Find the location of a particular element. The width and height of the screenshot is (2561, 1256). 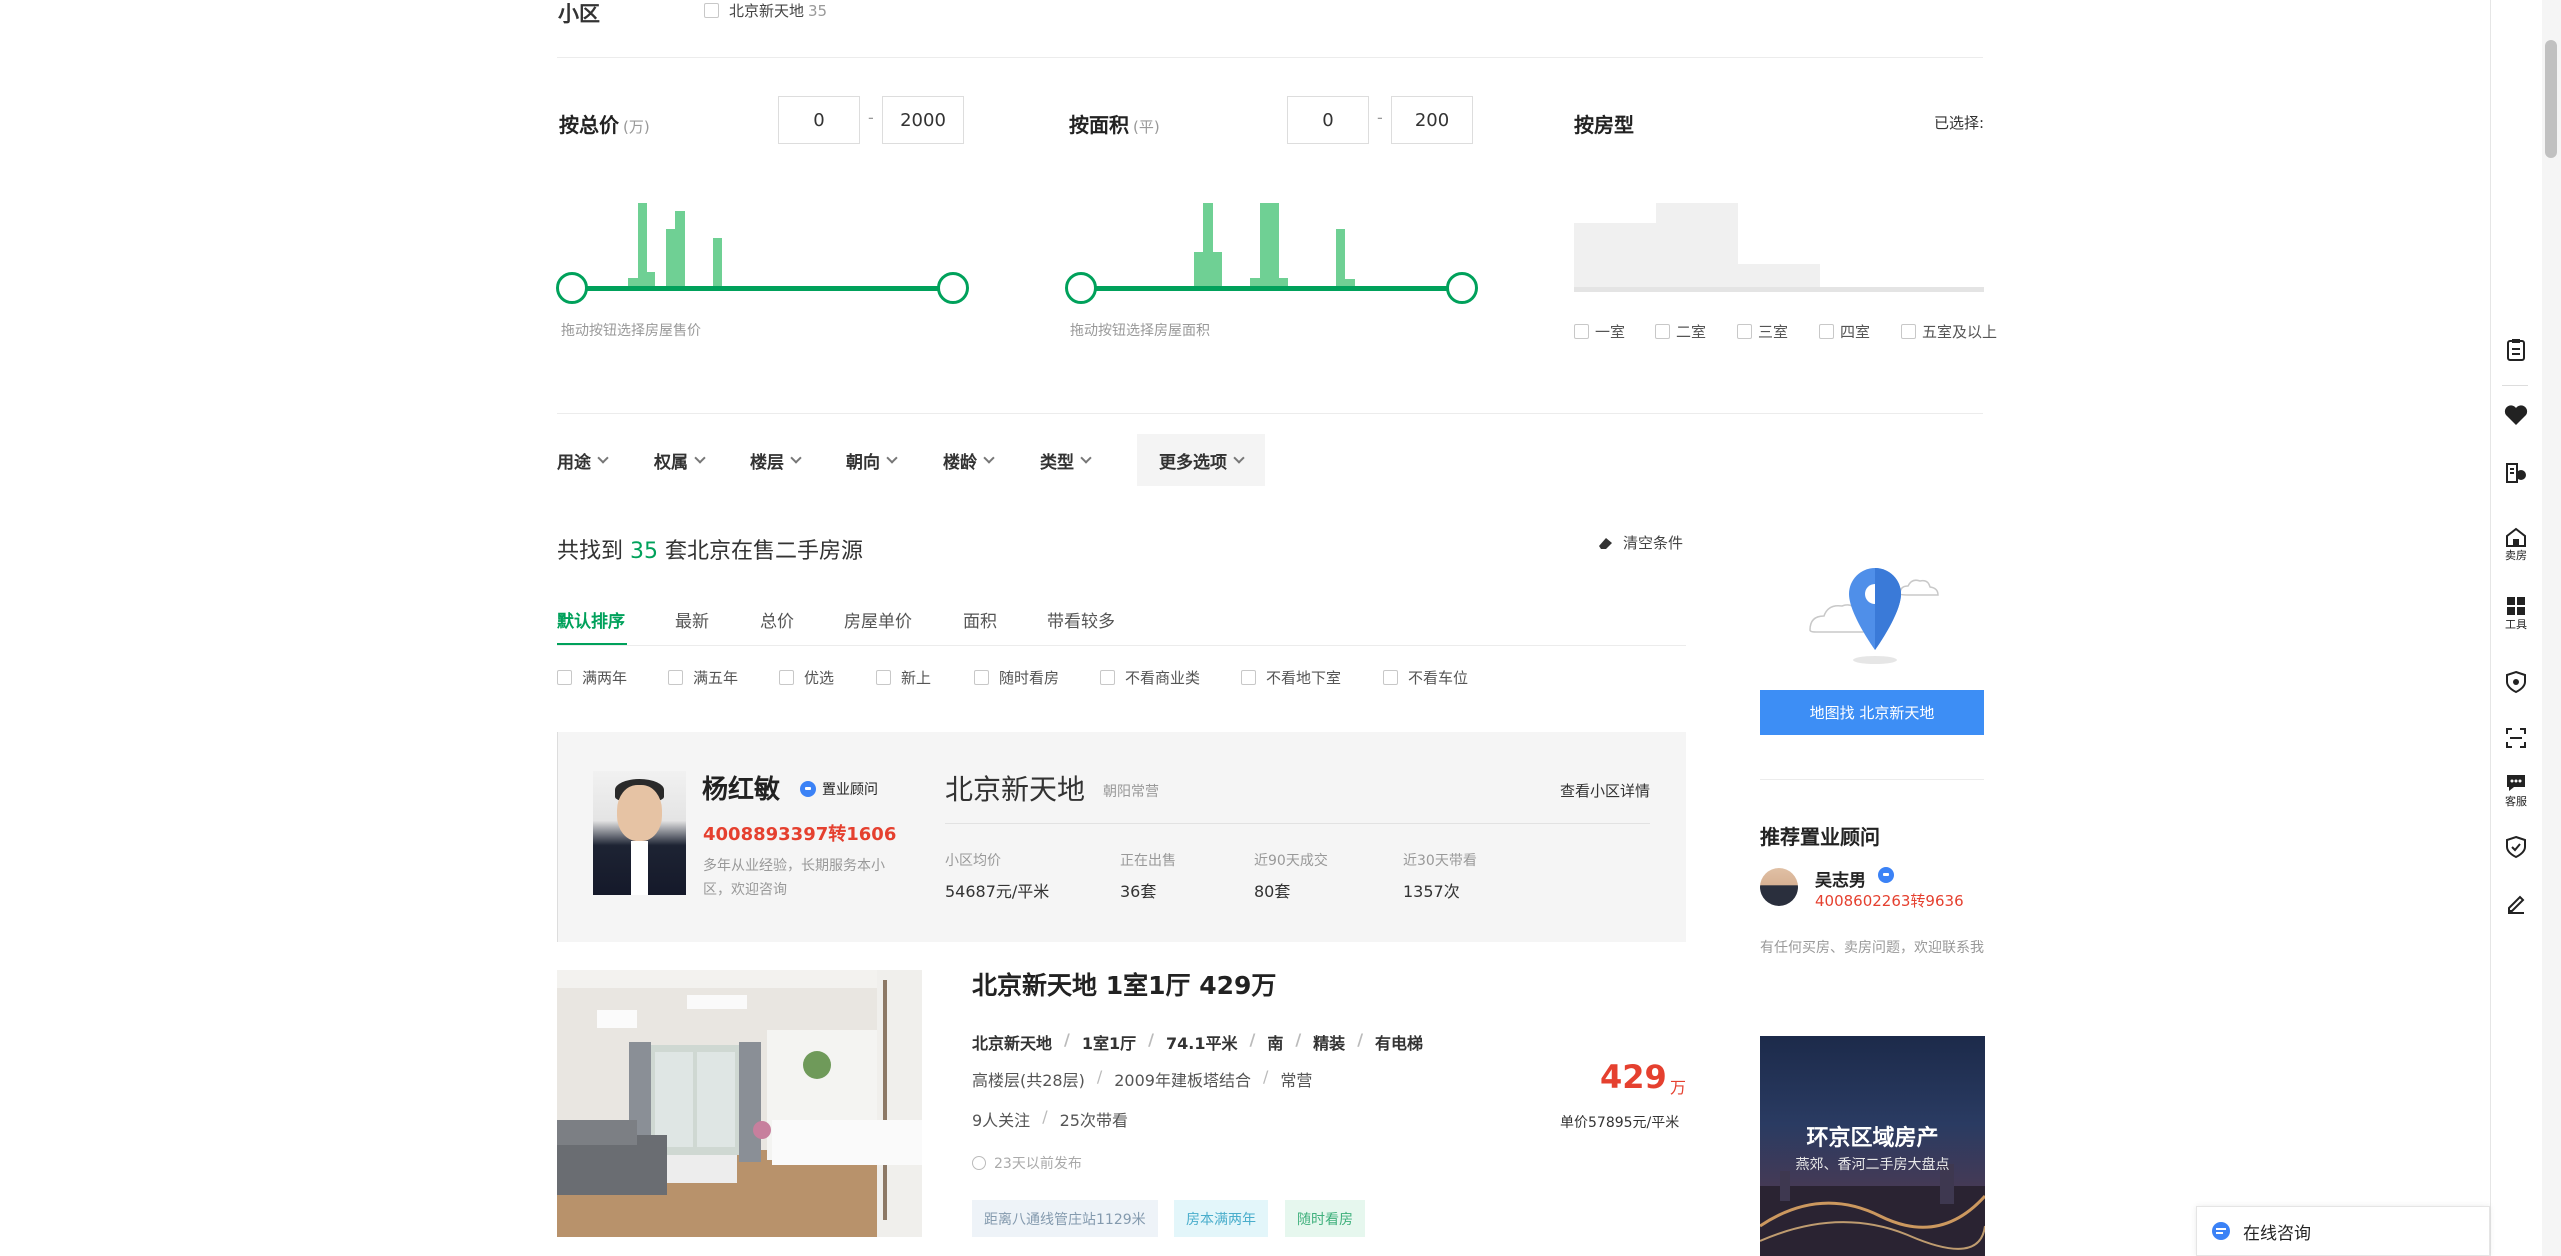

area-max-input: 200 is located at coordinates (1432, 120).